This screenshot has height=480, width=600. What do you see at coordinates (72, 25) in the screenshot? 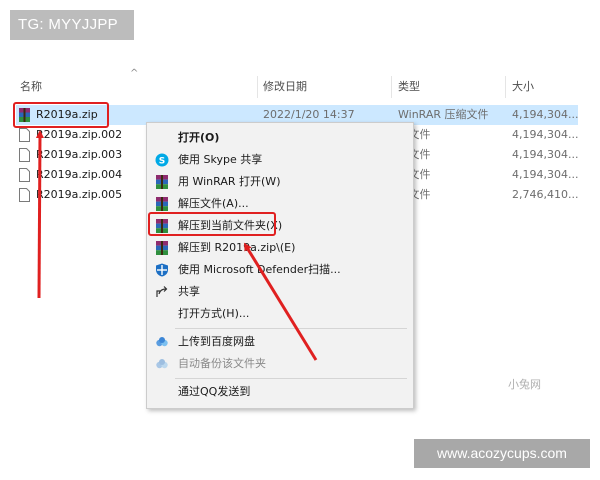
I see `watermark-top: TG: MYYJJPP` at bounding box center [72, 25].